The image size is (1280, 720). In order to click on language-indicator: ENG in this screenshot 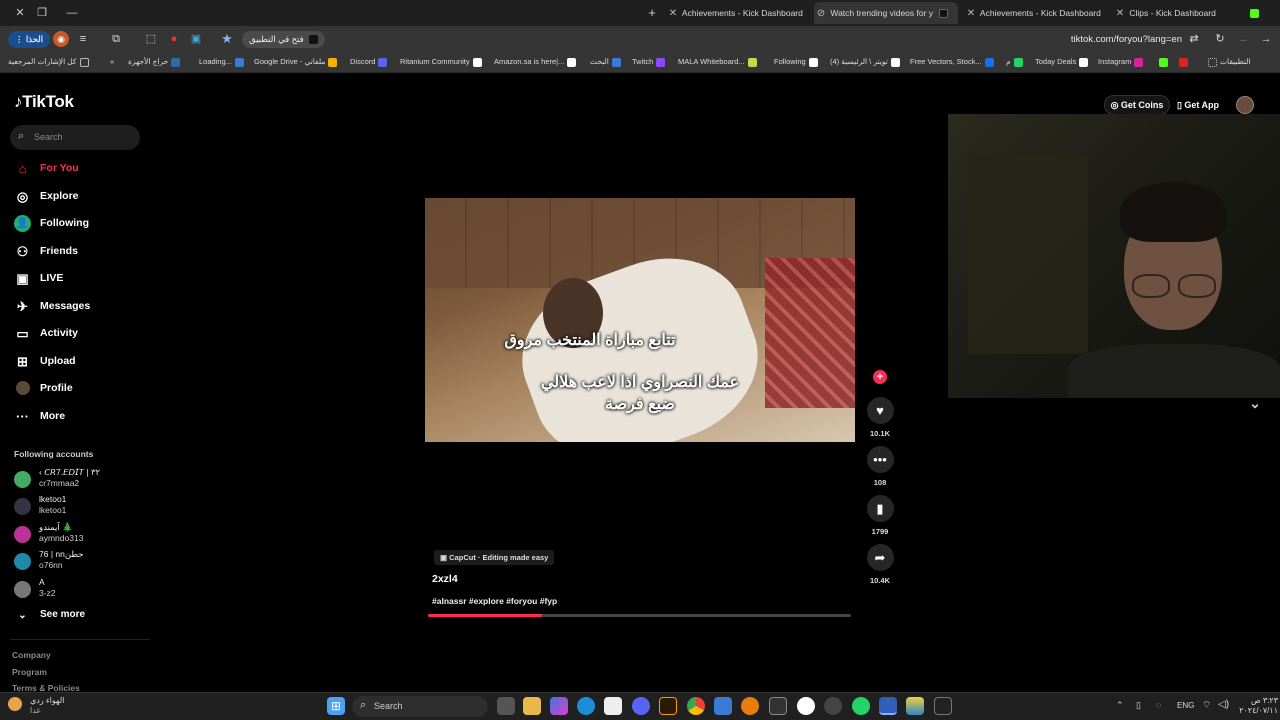, I will do `click(1185, 705)`.